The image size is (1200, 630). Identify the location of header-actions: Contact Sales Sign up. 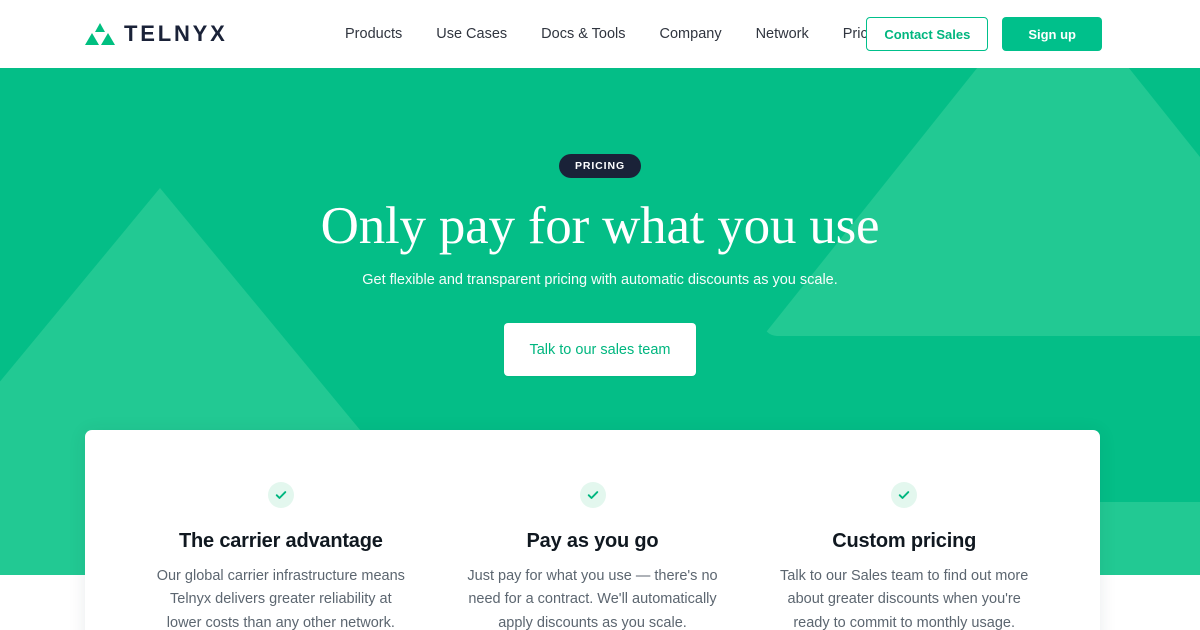
(984, 34).